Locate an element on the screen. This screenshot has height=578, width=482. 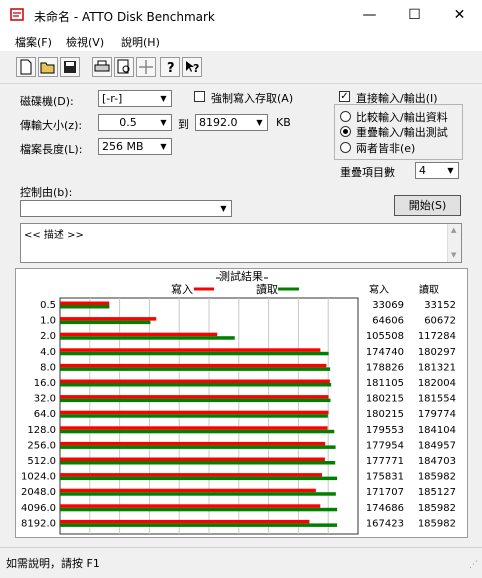
write-value: 177954 is located at coordinates (385, 445).